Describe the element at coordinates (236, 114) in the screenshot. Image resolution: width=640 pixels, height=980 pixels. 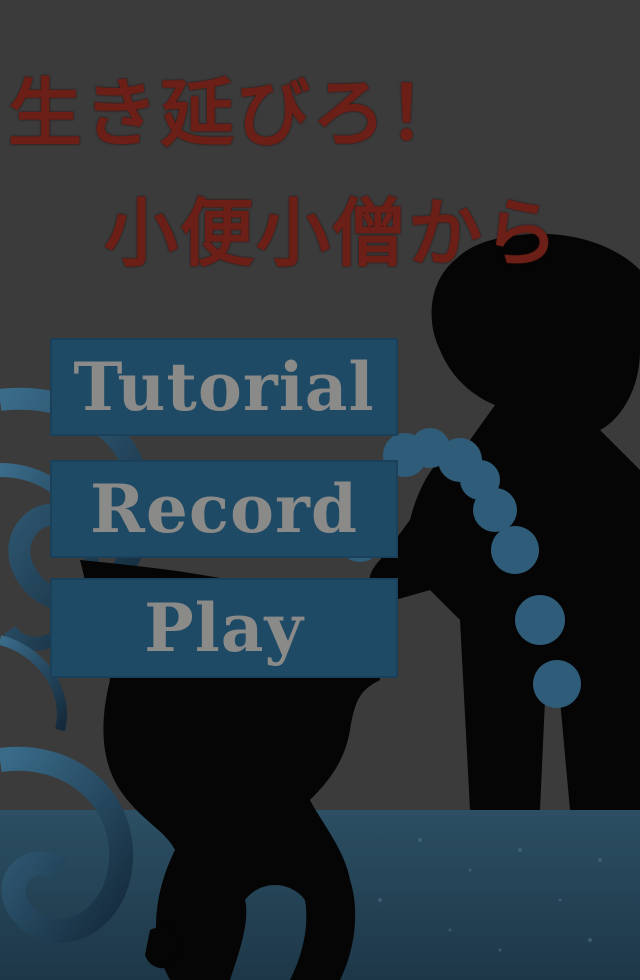
I see `title-line-1: 生き延びろ！` at that location.